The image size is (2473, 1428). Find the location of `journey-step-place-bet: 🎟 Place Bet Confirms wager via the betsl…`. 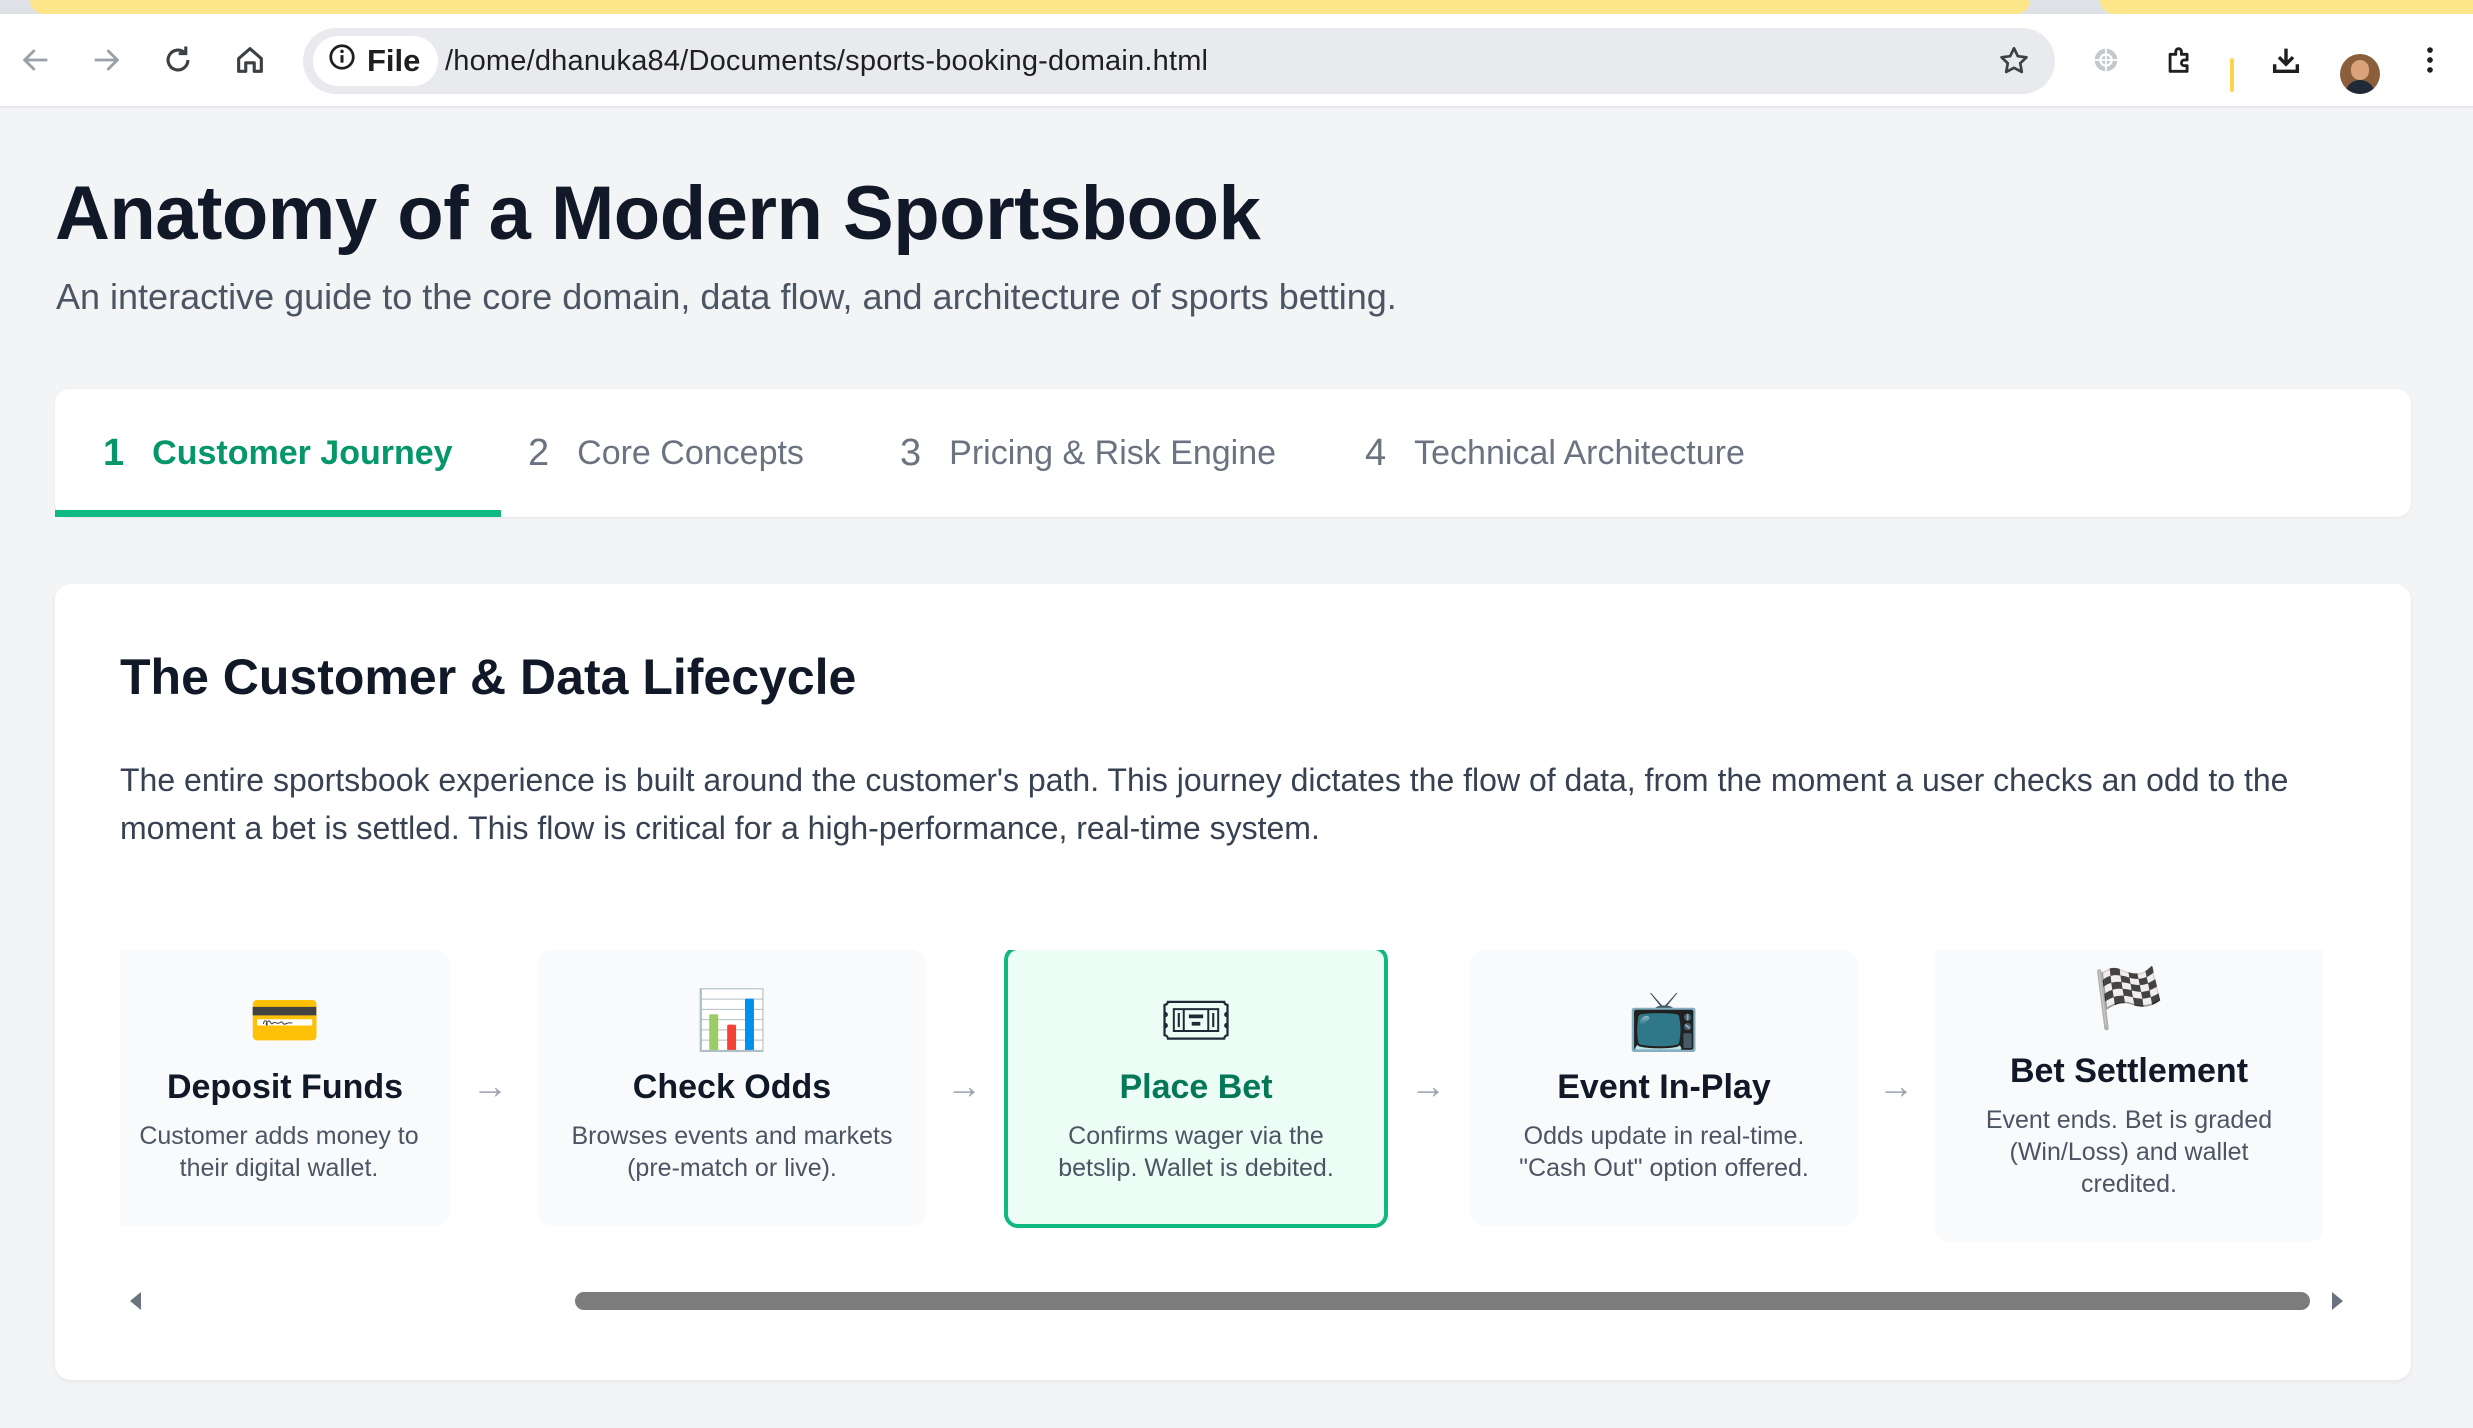

journey-step-place-bet: 🎟 Place Bet Confirms wager via the betsl… is located at coordinates (1196, 1089).